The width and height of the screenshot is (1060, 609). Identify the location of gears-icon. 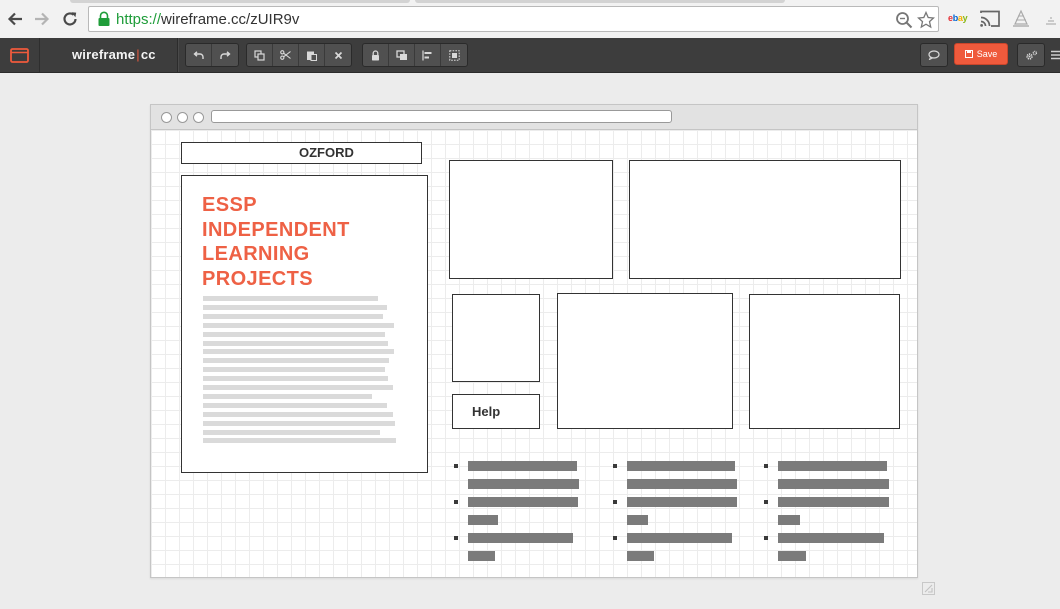
(1031, 55).